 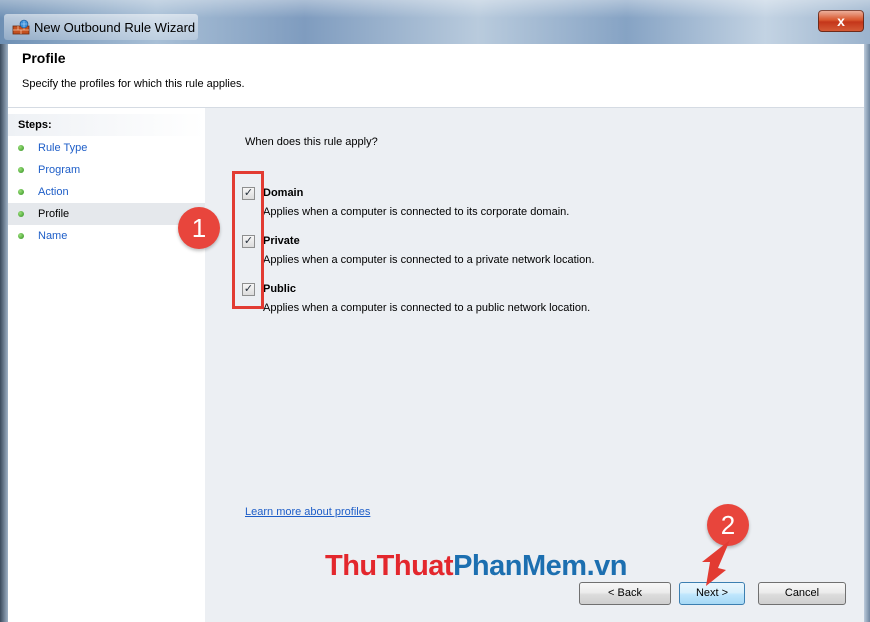 I want to click on close-button: x, so click(x=841, y=21).